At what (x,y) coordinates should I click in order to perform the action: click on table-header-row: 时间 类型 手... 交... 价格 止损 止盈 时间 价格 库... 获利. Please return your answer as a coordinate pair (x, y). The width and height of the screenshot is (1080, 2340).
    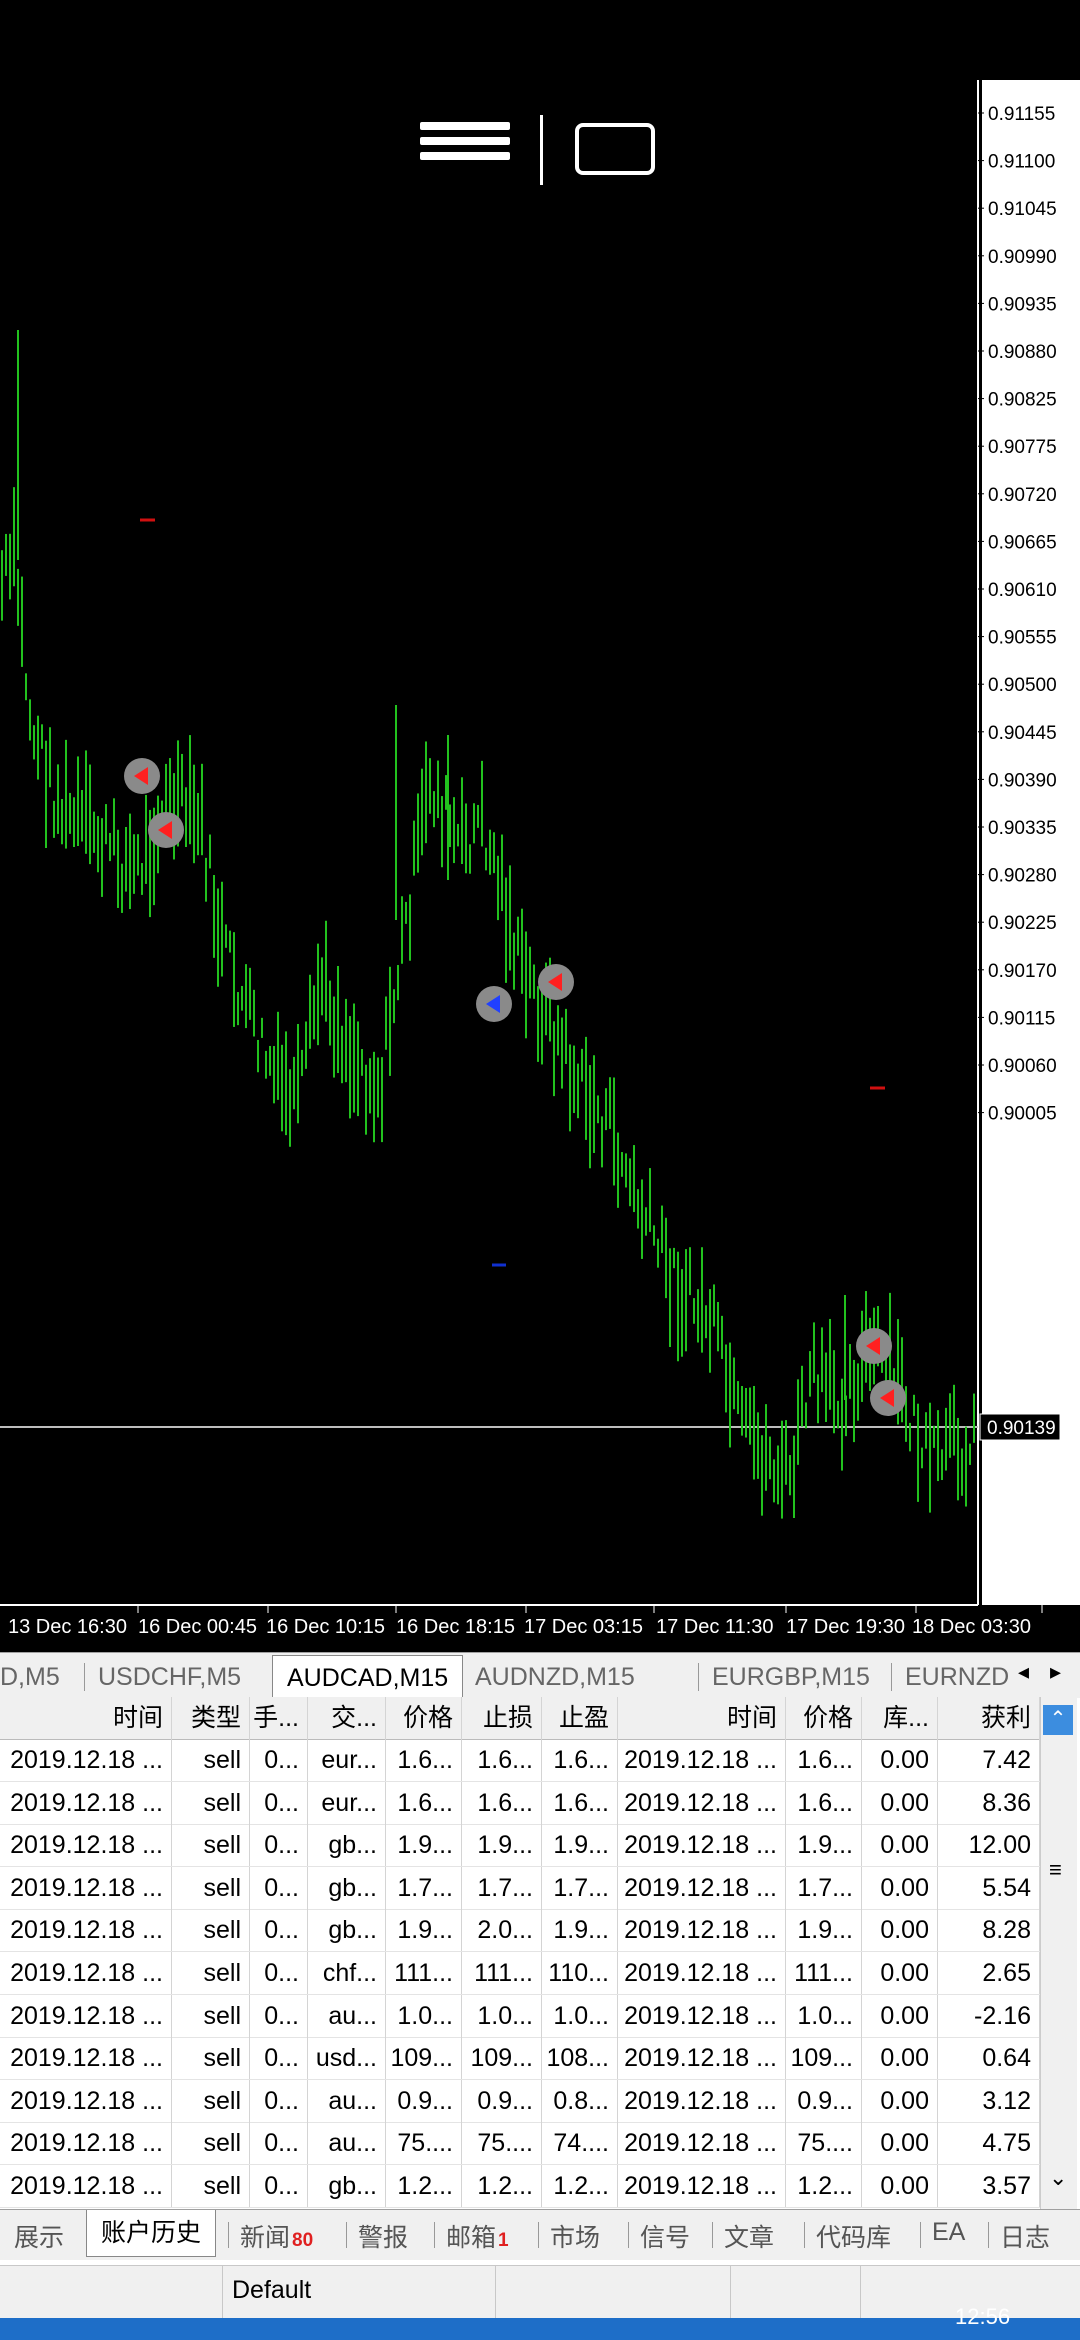
    Looking at the image, I should click on (520, 1718).